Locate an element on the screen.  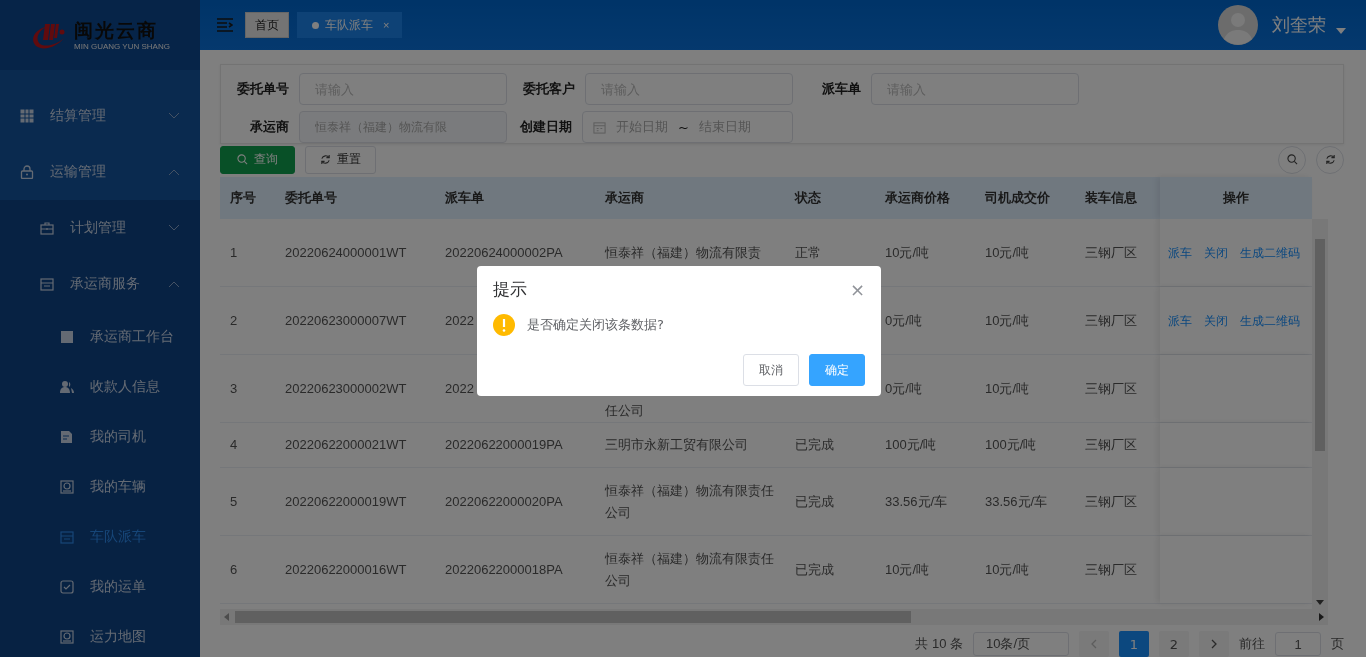
refresh-button is located at coordinates (1330, 159).